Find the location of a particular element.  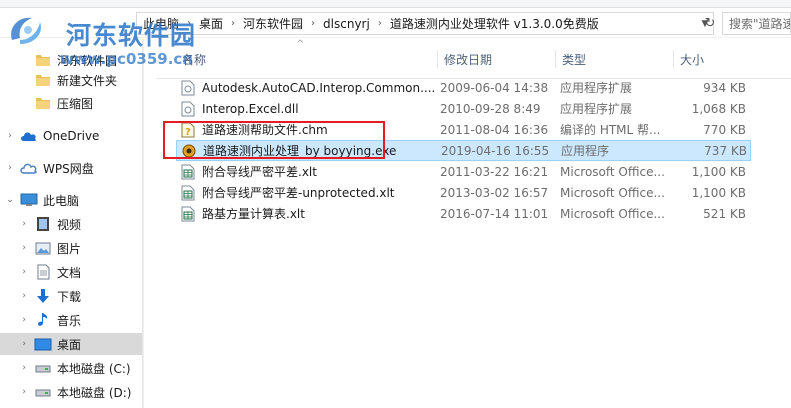

file-date: 2010-09-28 8:49 is located at coordinates (490, 108).